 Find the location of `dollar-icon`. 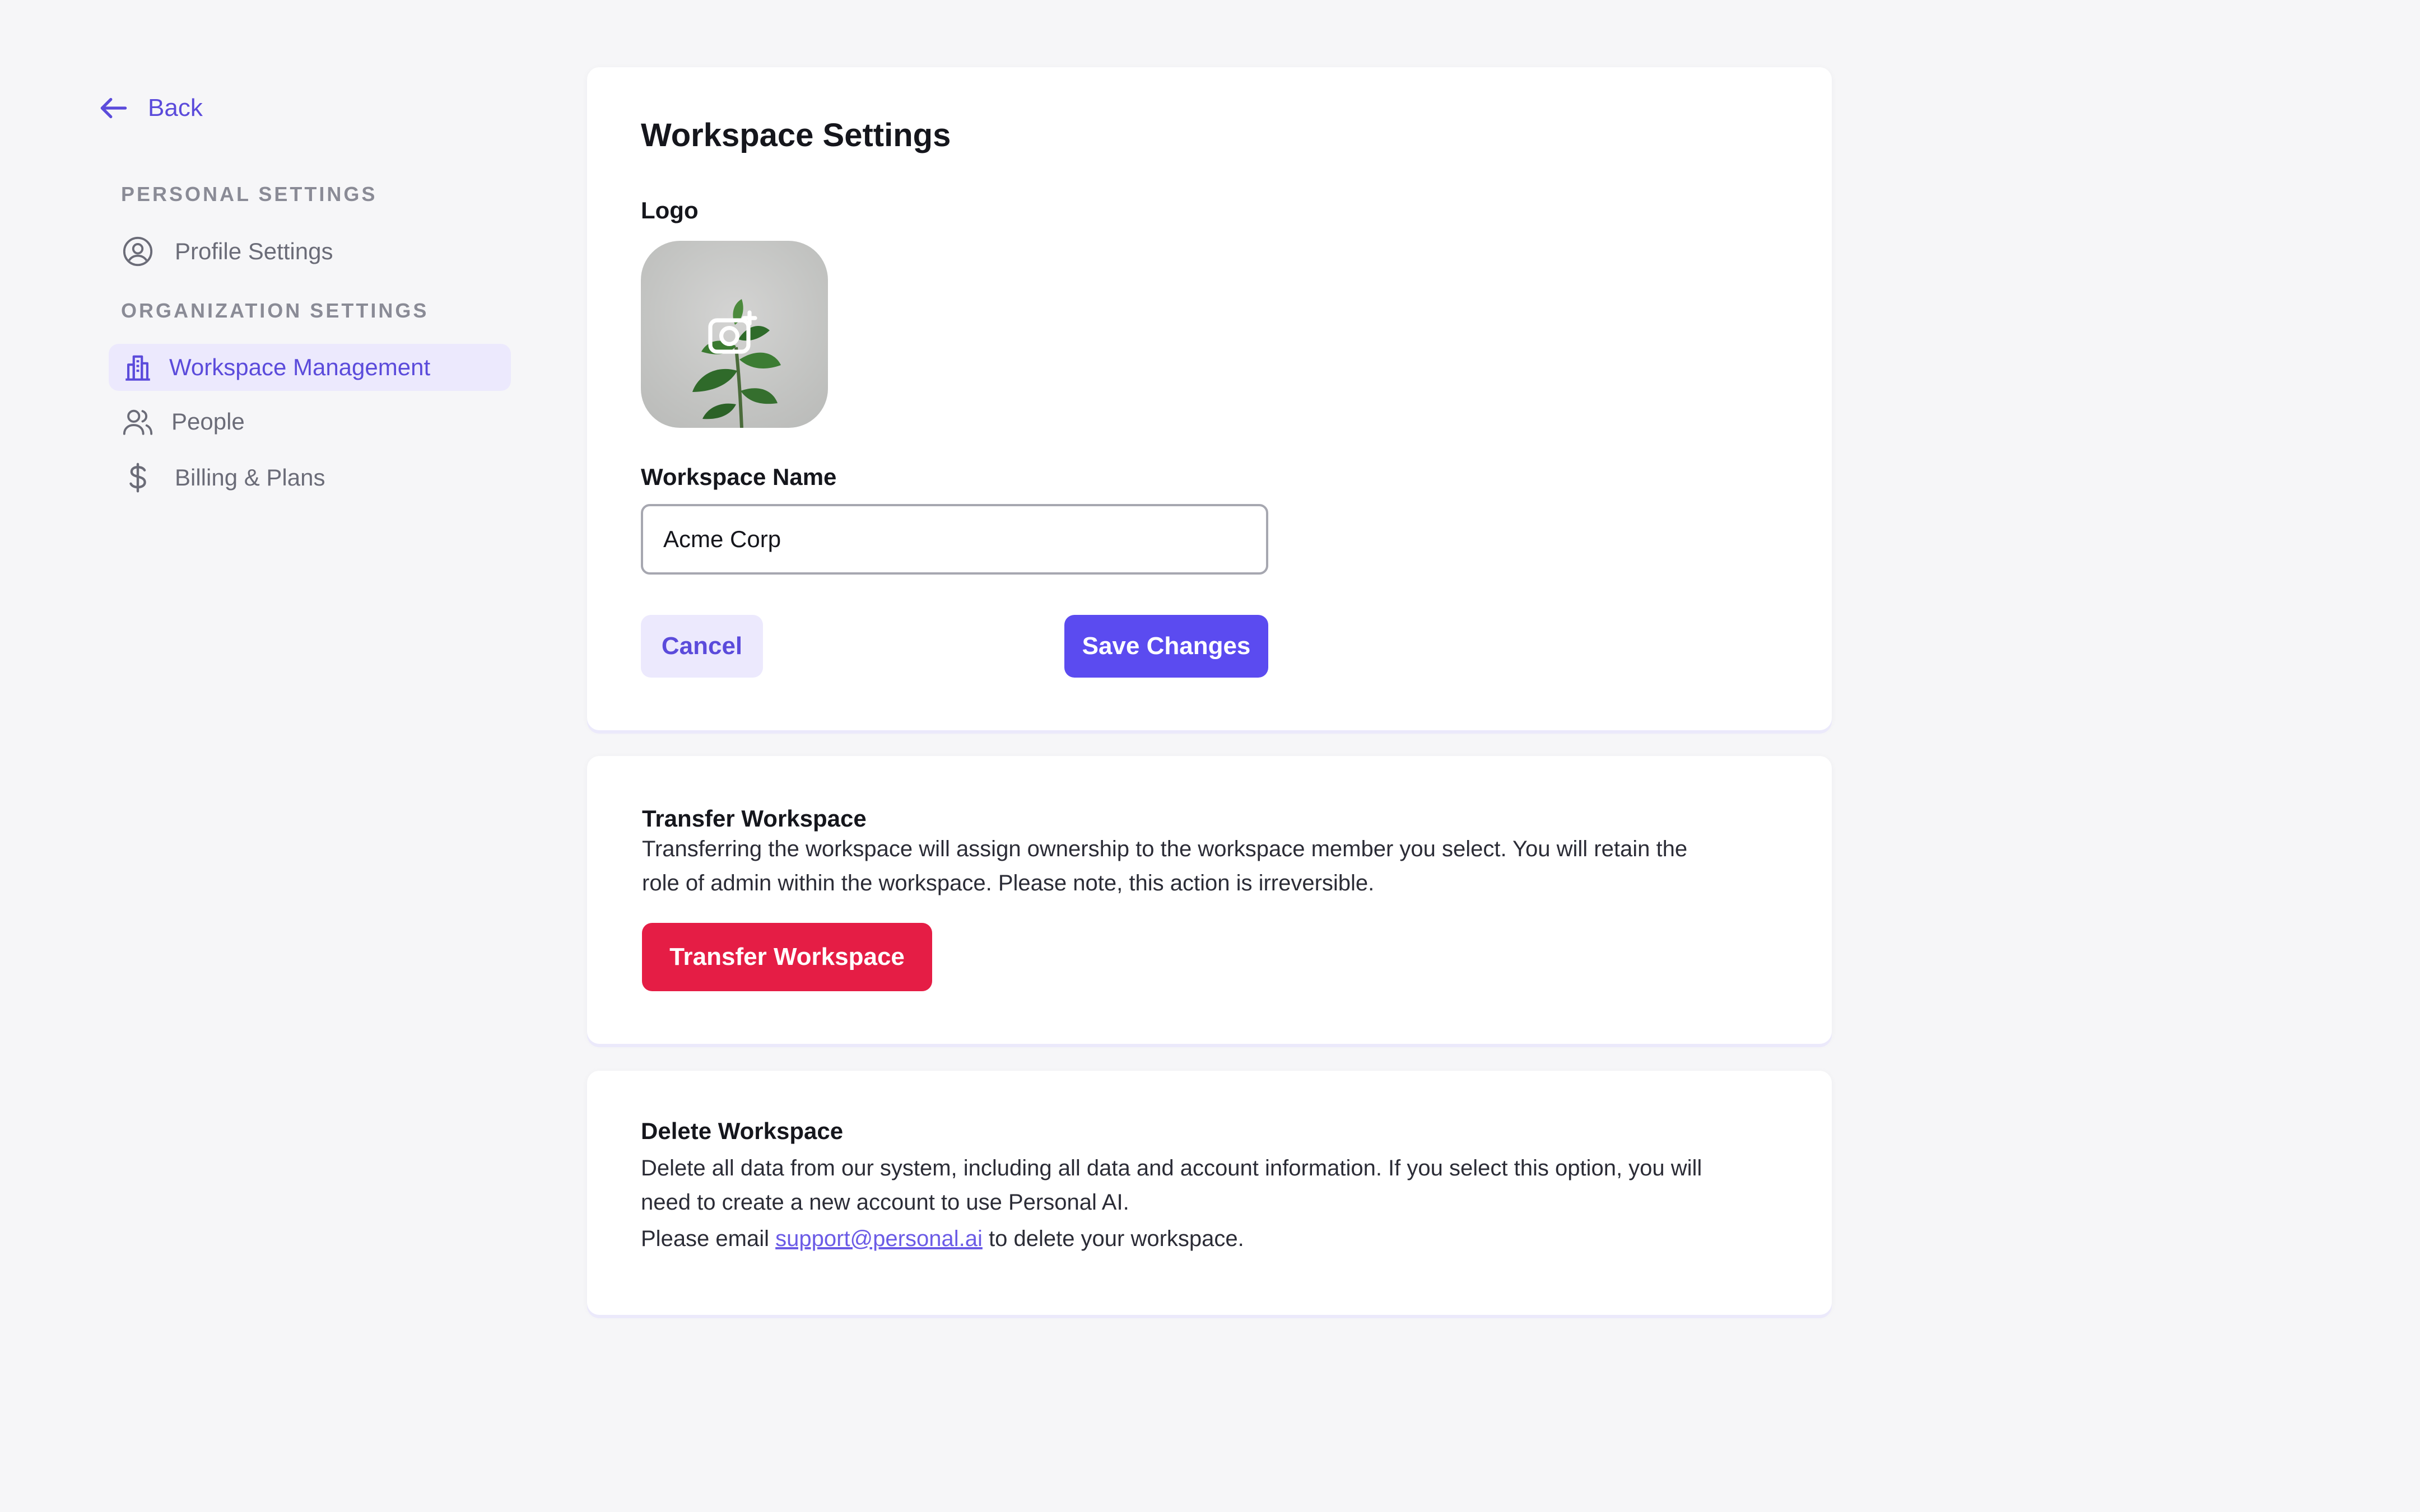

dollar-icon is located at coordinates (138, 478).